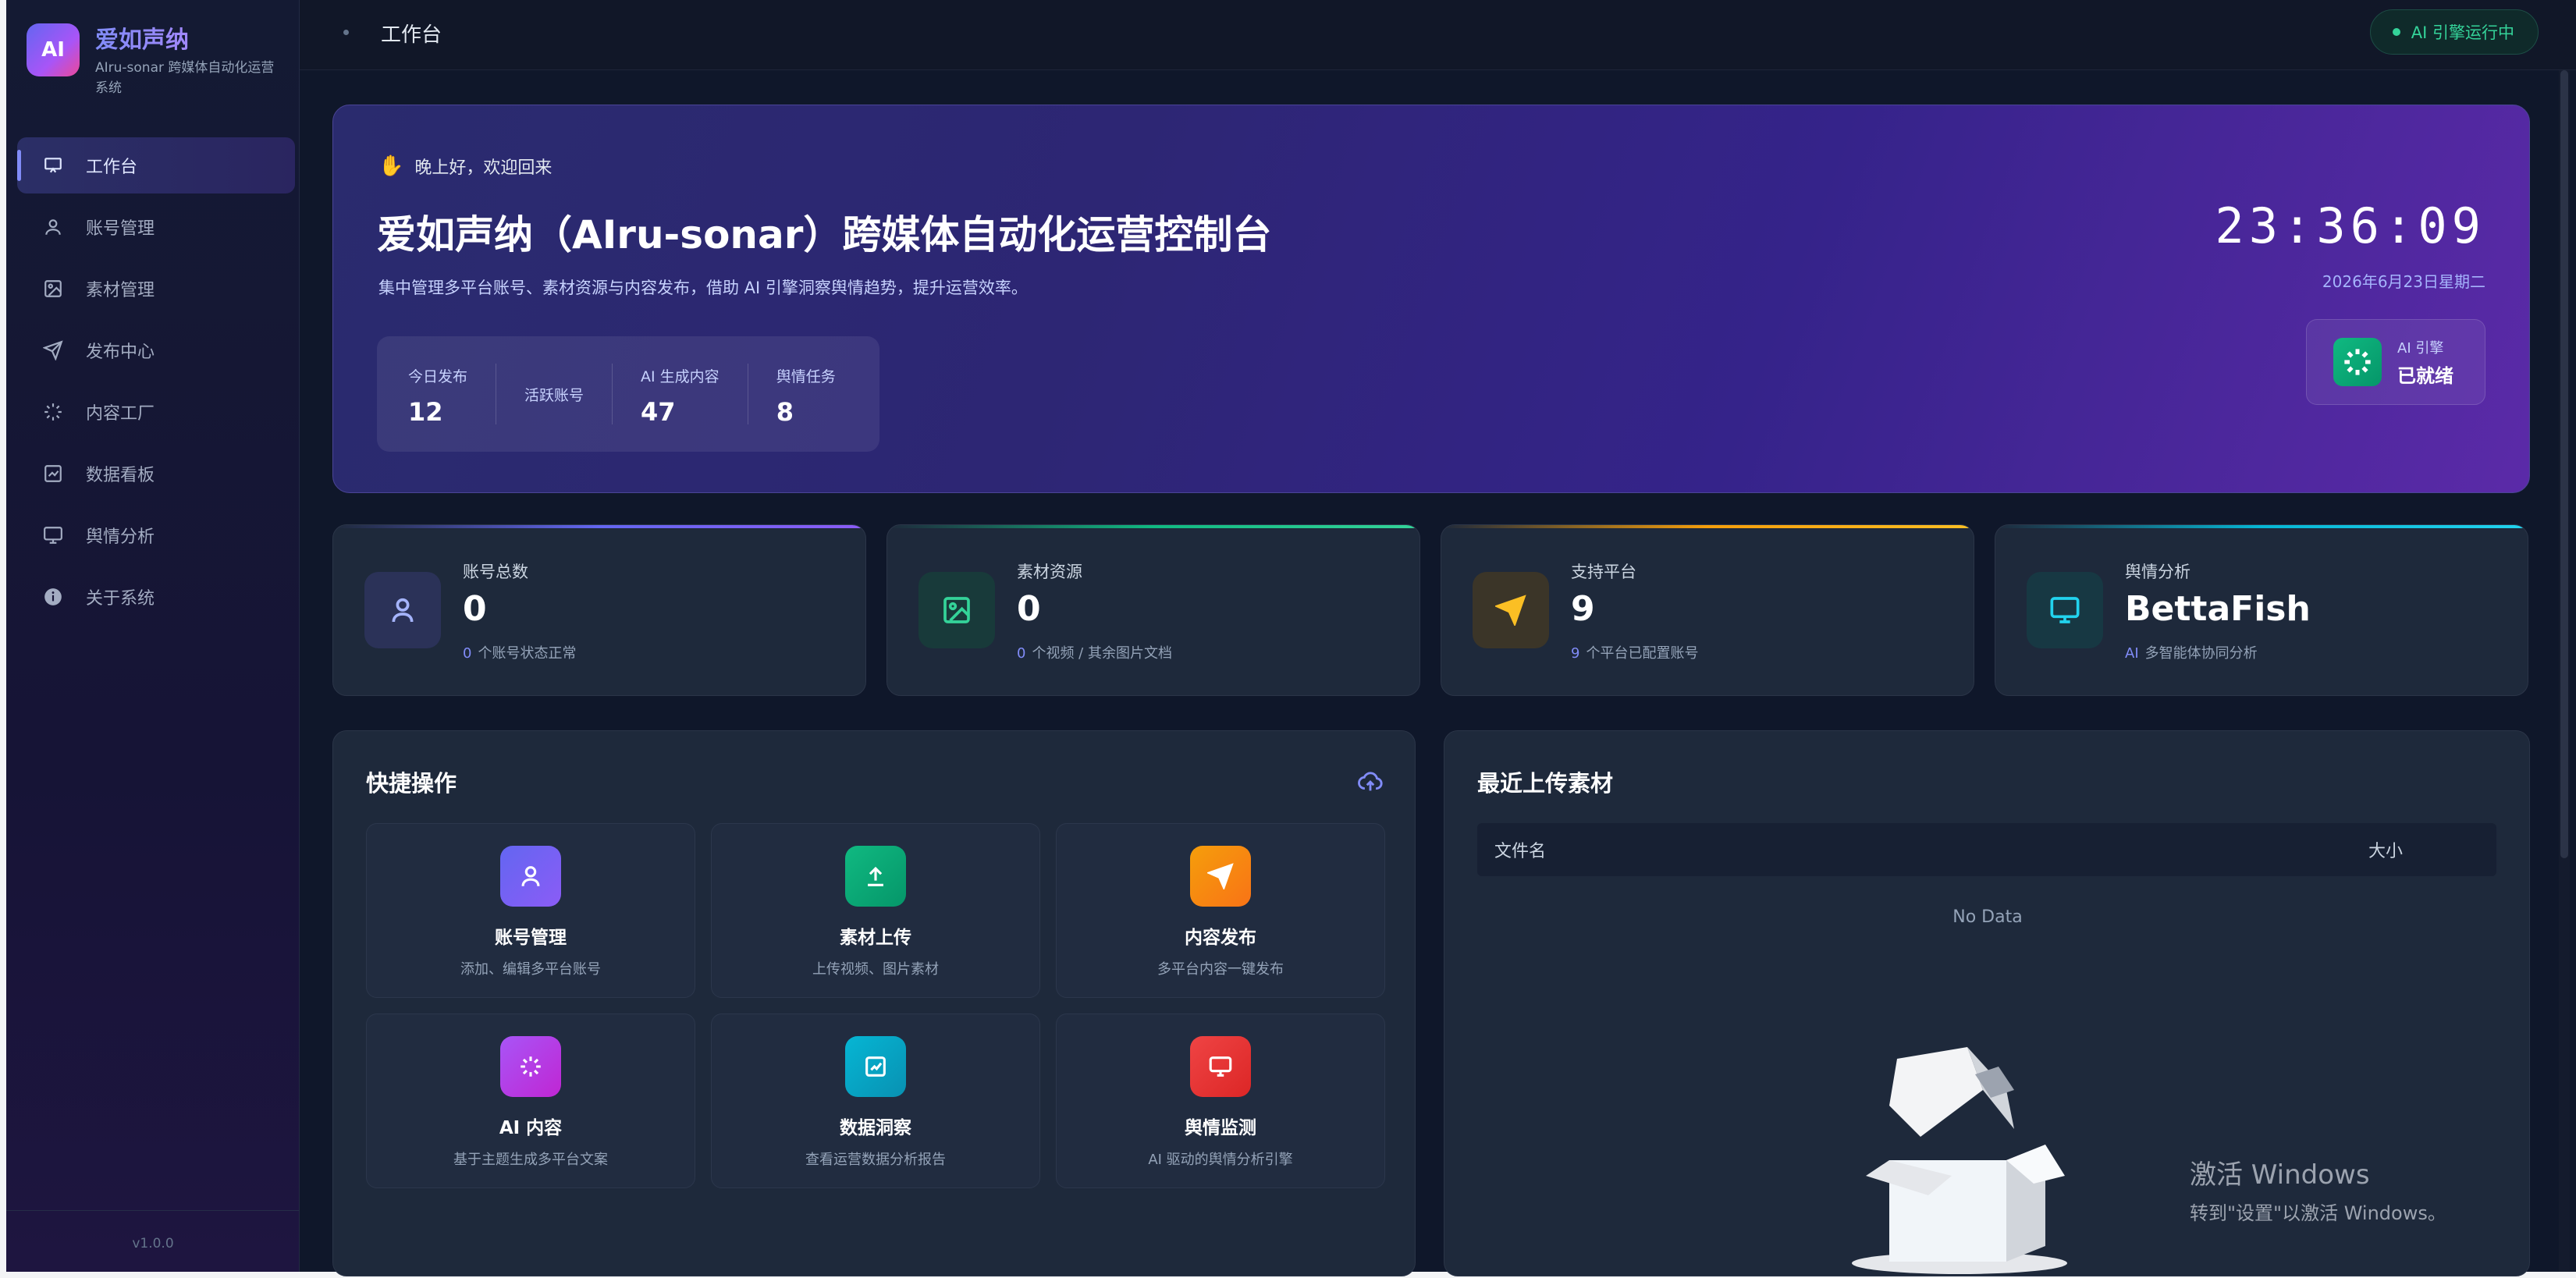 The width and height of the screenshot is (2576, 1278). Describe the element at coordinates (2318, 1213) in the screenshot. I see `watermark-line2: 转到"设置"以激活 Windows。` at that location.